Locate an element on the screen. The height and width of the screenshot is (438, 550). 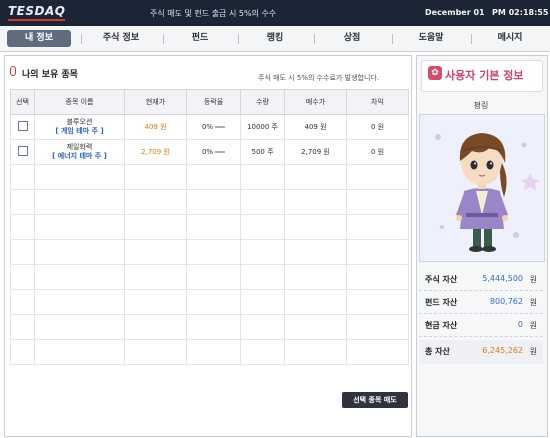
main-nav: 내 정보 주식 정보 펀드 랭킹 상점 도움말 메시지 is located at coordinates (275, 39).